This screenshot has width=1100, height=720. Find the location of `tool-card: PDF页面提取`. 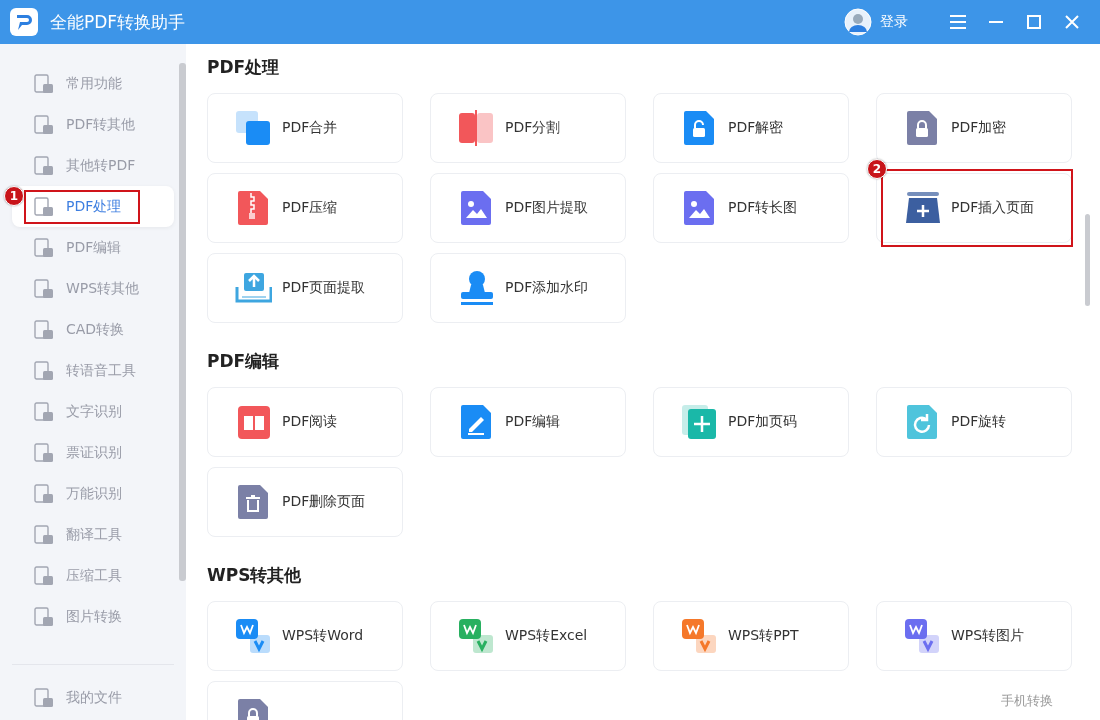

tool-card: PDF页面提取 is located at coordinates (305, 288).